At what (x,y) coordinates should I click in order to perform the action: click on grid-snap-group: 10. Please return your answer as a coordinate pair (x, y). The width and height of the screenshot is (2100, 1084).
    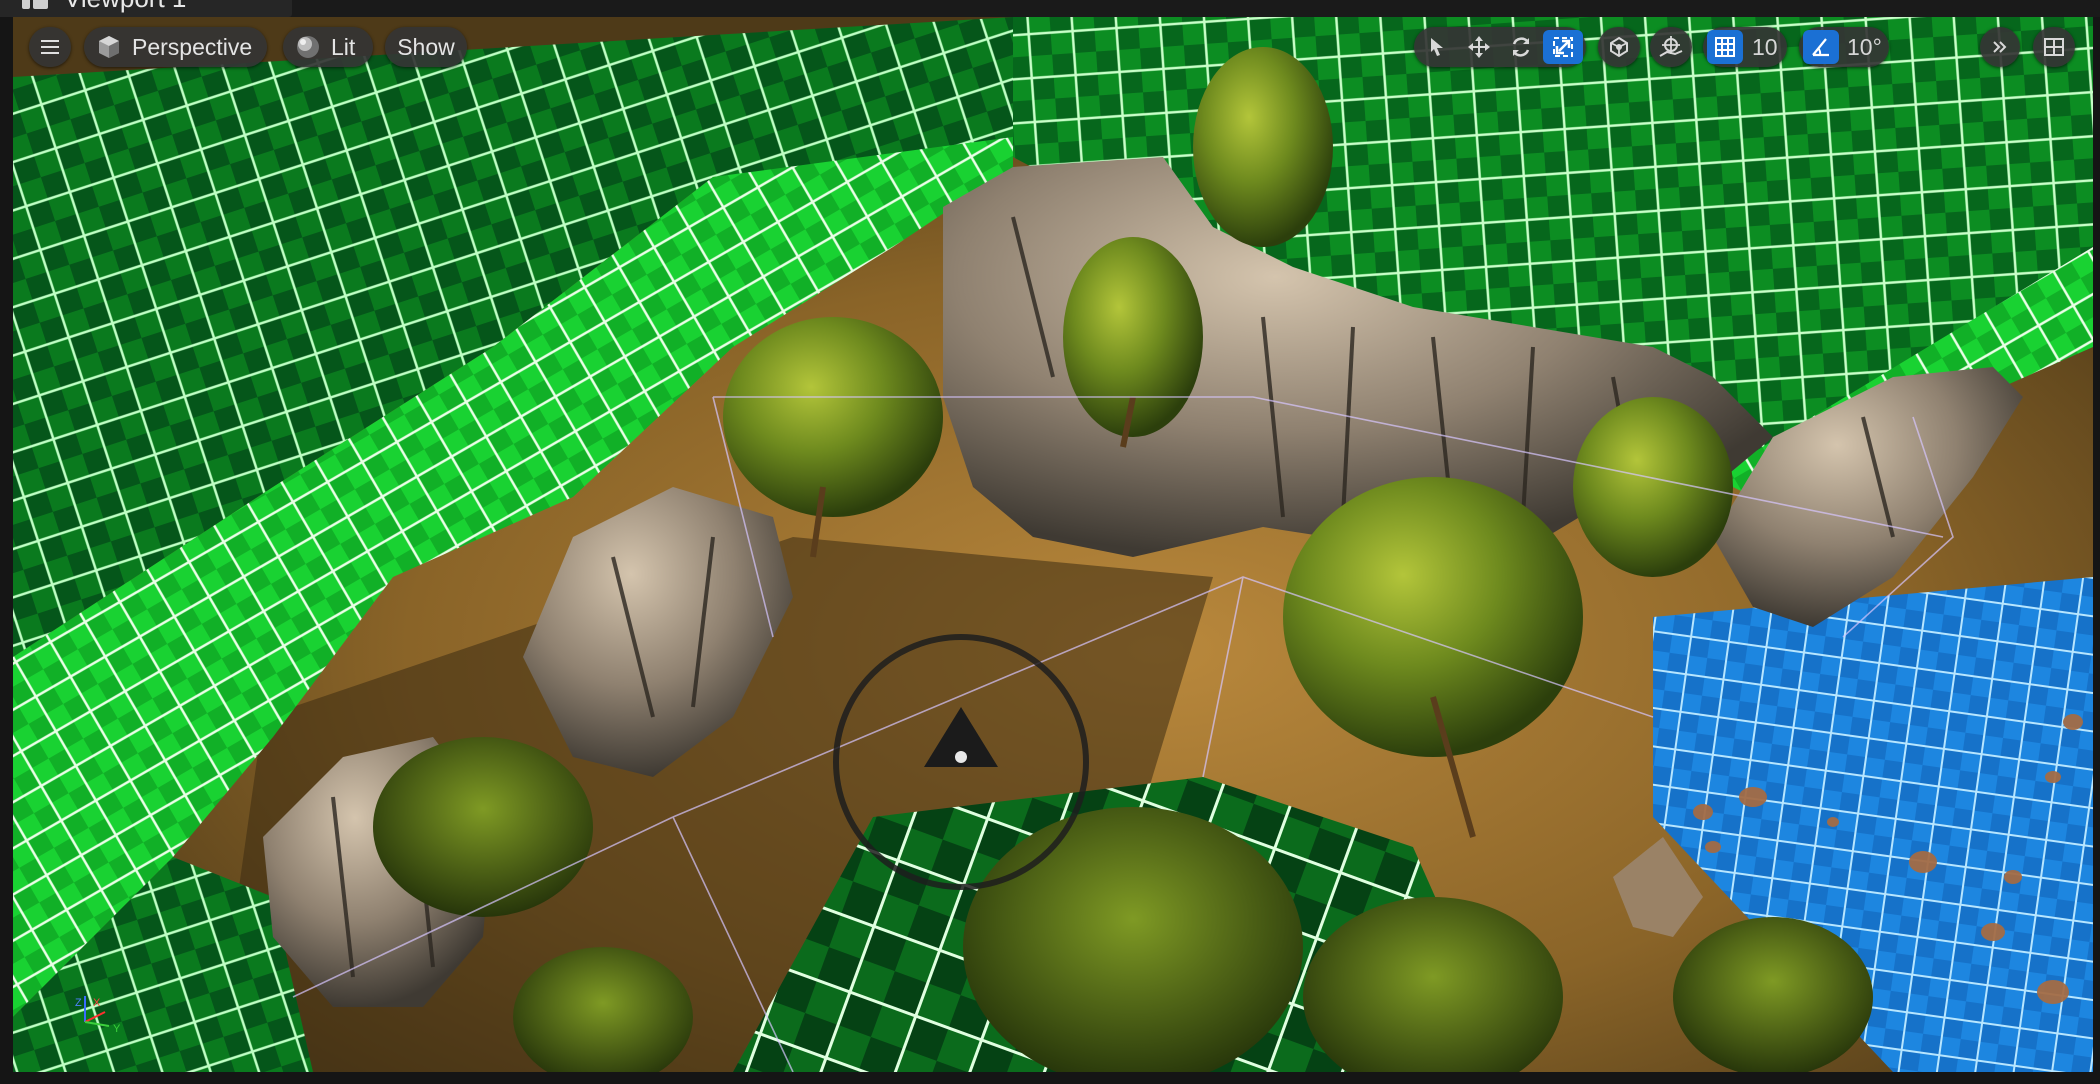
    Looking at the image, I should click on (1745, 47).